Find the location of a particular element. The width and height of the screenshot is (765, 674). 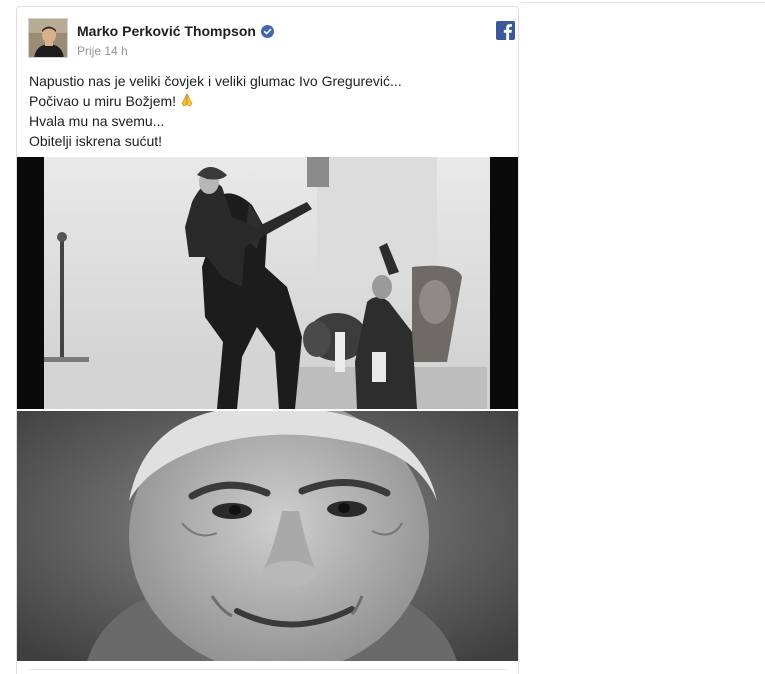

page-top-rule is located at coordinates (643, 2).